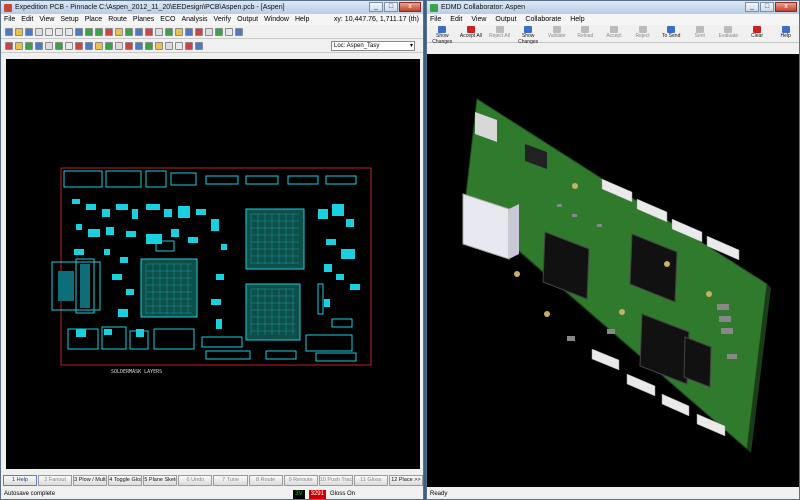 The image size is (800, 500). Describe the element at coordinates (149, 31) in the screenshot. I see `drc-icon` at that location.